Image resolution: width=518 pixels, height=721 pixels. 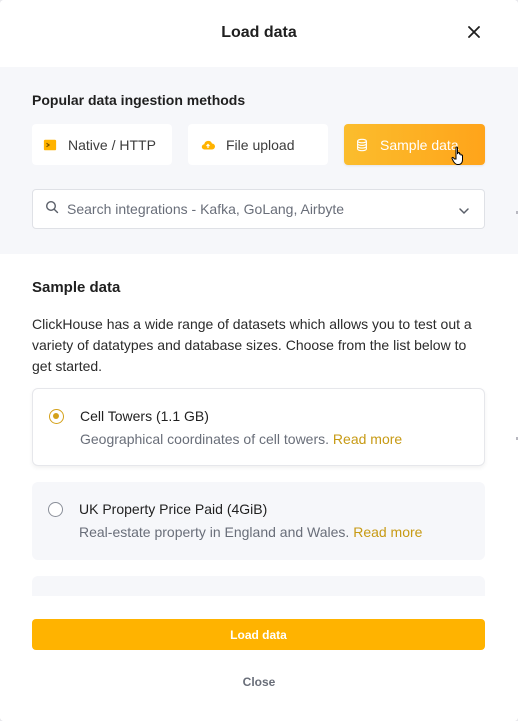 I want to click on radio-unselected, so click(x=55, y=509).